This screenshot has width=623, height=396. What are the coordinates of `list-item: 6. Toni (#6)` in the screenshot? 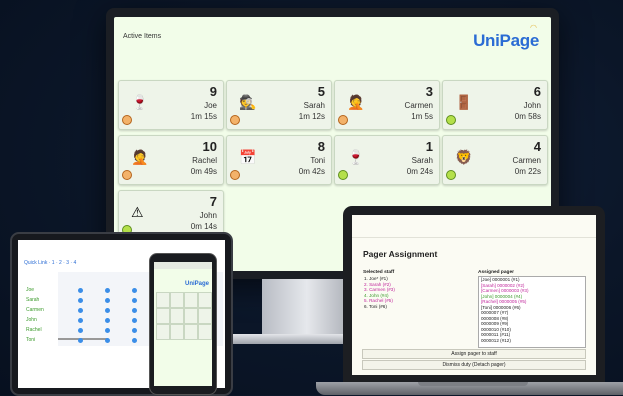 It's located at (416, 307).